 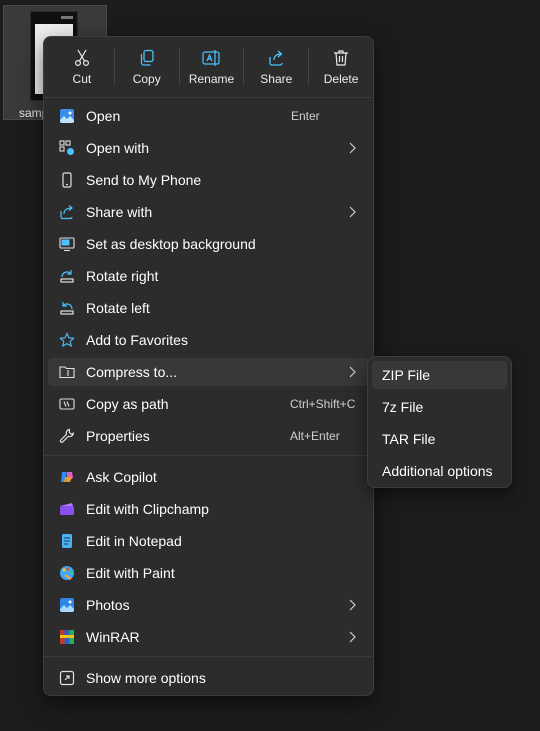 What do you see at coordinates (208, 212) in the screenshot?
I see `menu-item-share-with: Share with` at bounding box center [208, 212].